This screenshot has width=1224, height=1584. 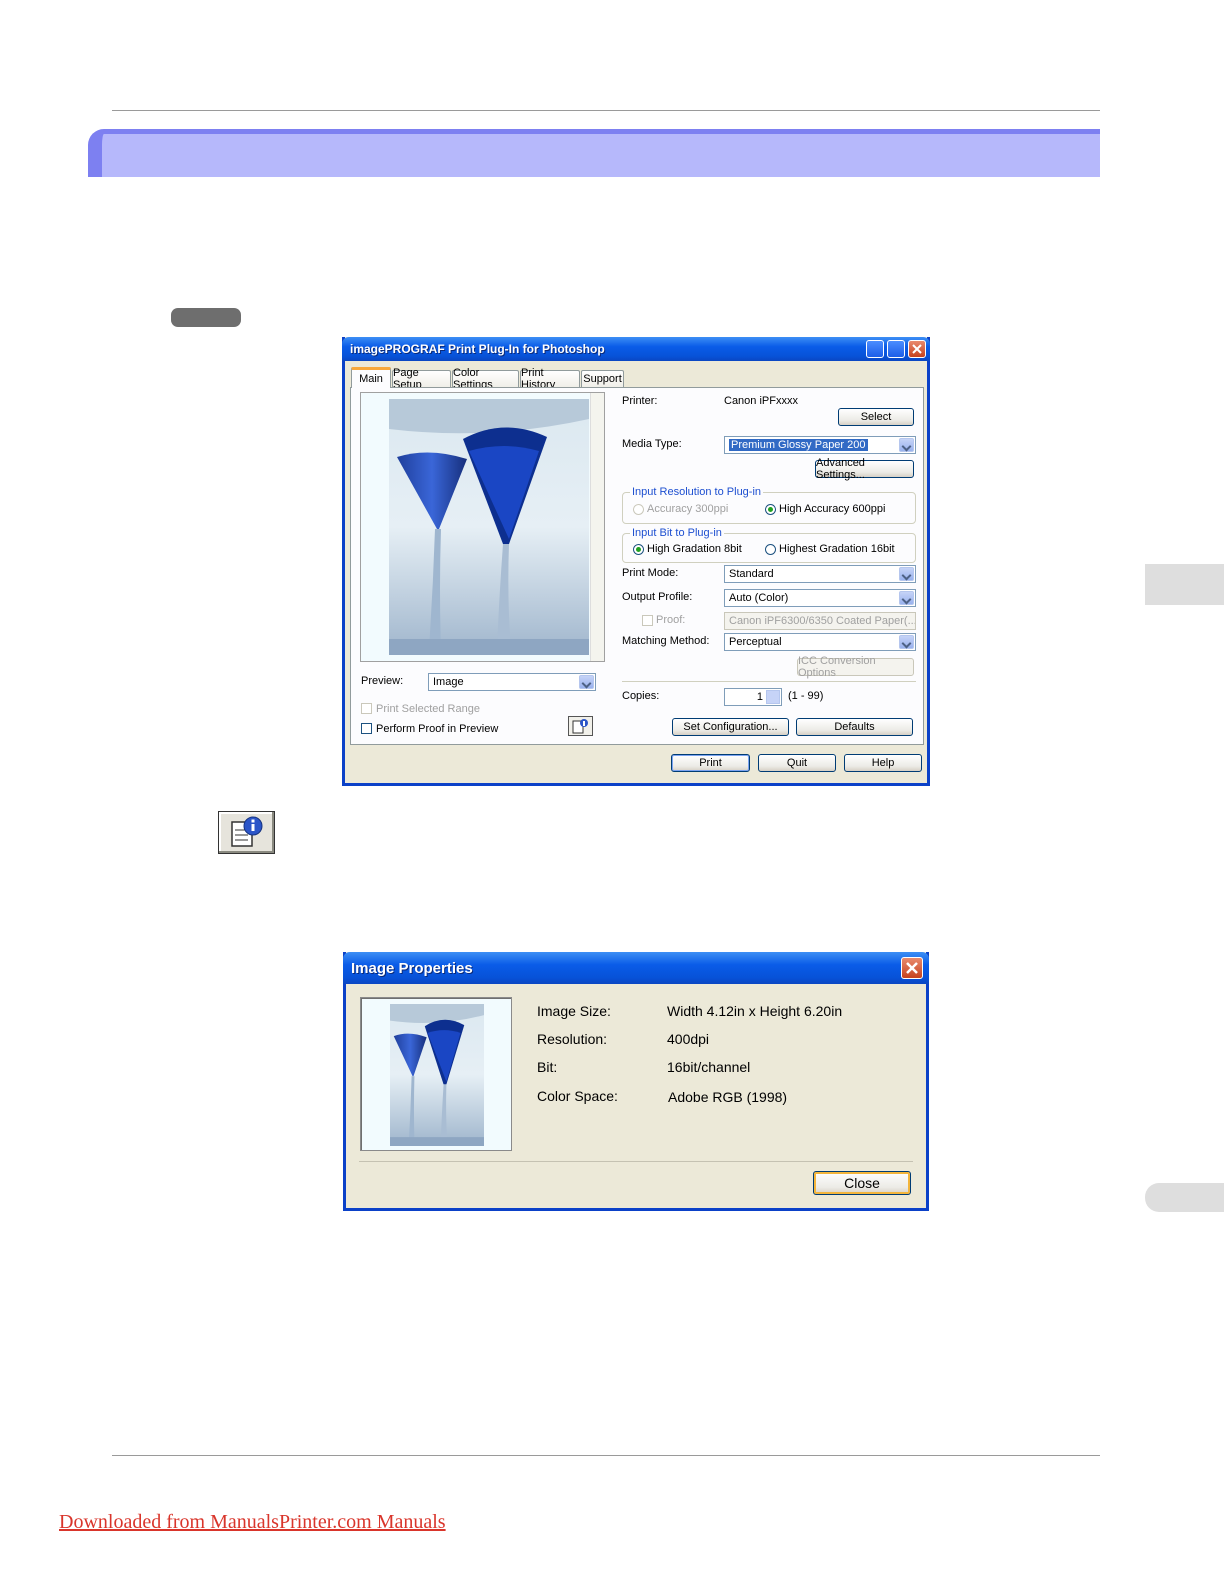 What do you see at coordinates (647, 620) in the screenshot?
I see `proof-checkbox` at bounding box center [647, 620].